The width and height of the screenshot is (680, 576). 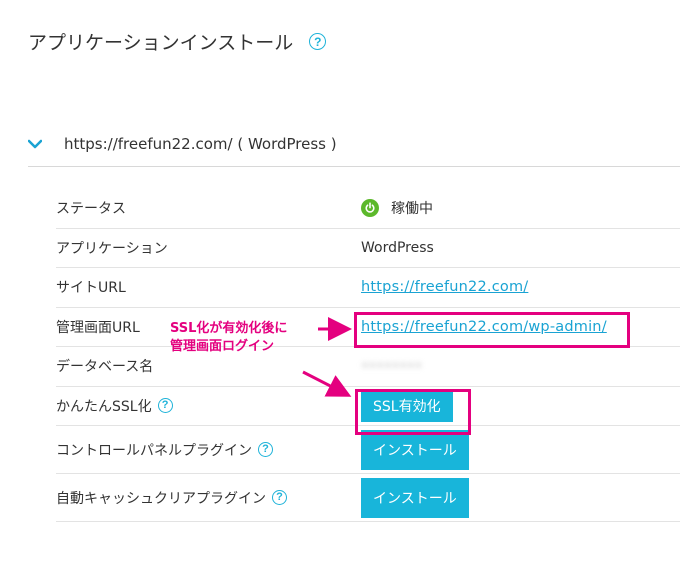 I want to click on row-label-text: コントロールパネルプラグイン, so click(x=154, y=450).